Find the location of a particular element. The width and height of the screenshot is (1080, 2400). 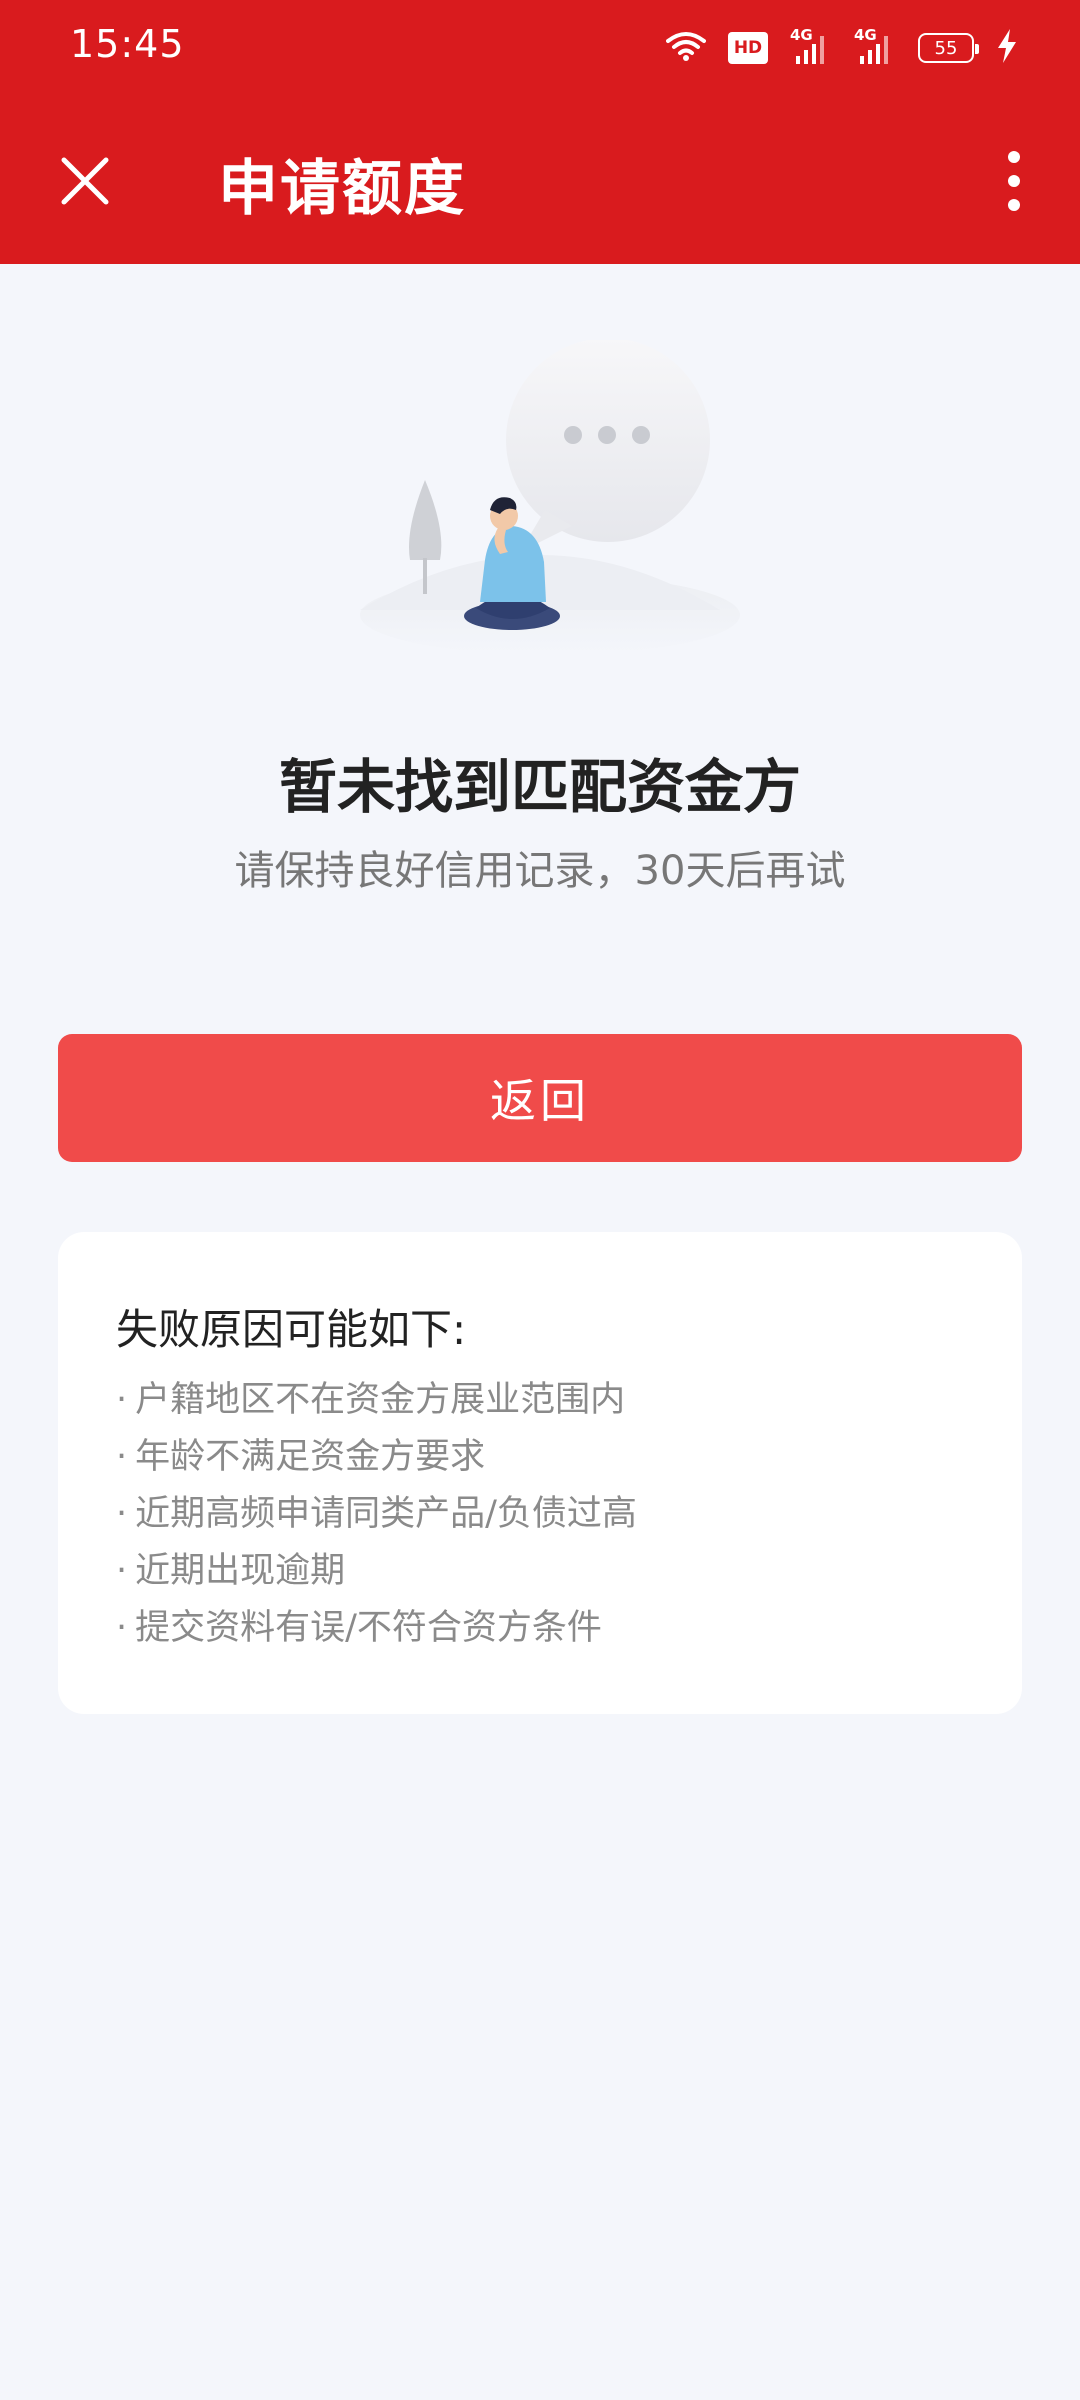

reason-text: 户籍地区不在资金方展业范围内 is located at coordinates (380, 1400).